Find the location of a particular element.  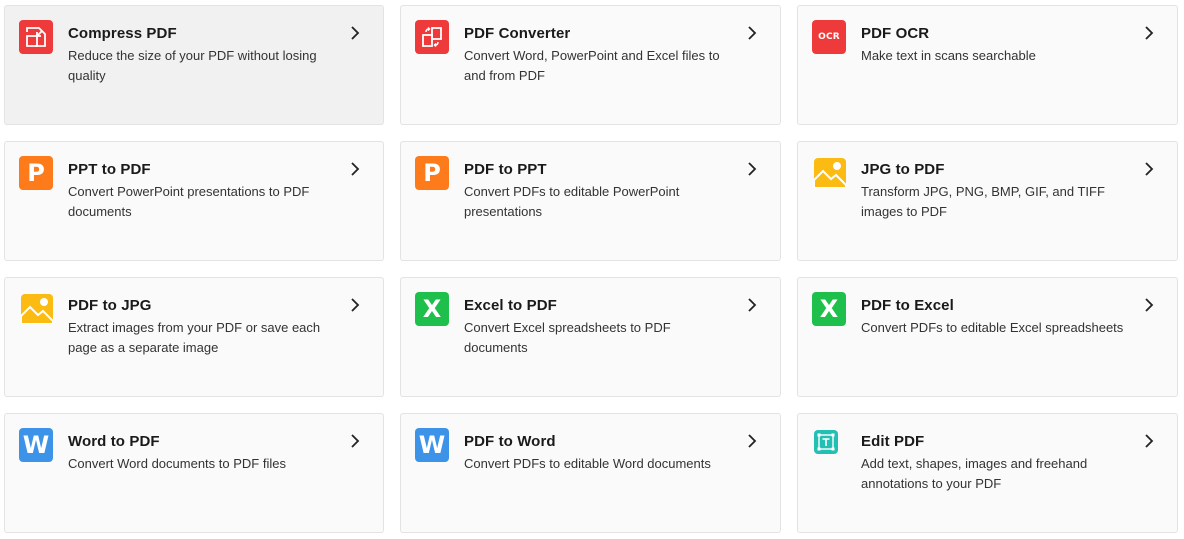

ocr-icon-label: OCR is located at coordinates (829, 37).